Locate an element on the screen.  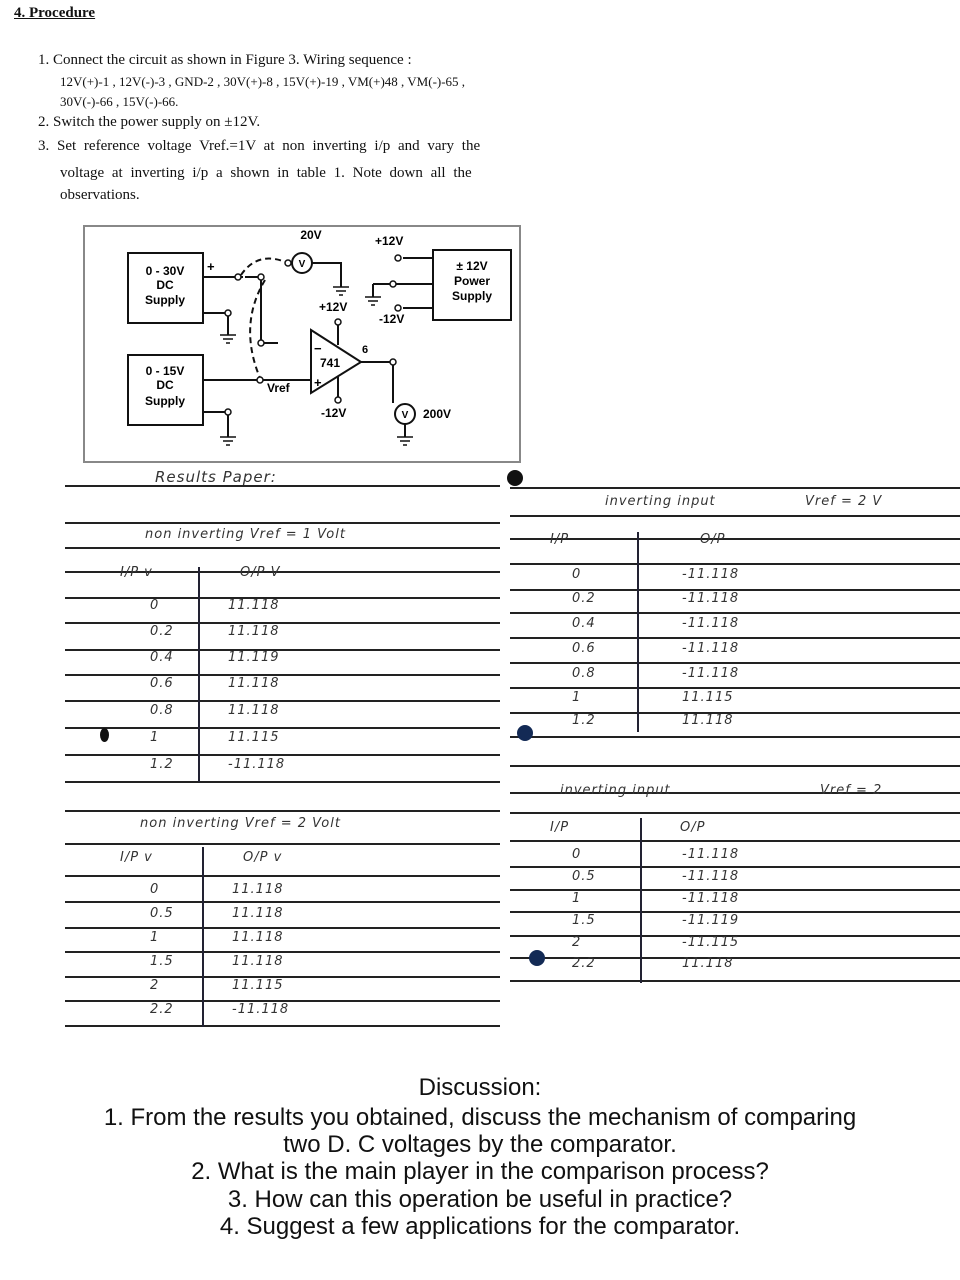
column-header-output: O/P is located at coordinates (713, 539).